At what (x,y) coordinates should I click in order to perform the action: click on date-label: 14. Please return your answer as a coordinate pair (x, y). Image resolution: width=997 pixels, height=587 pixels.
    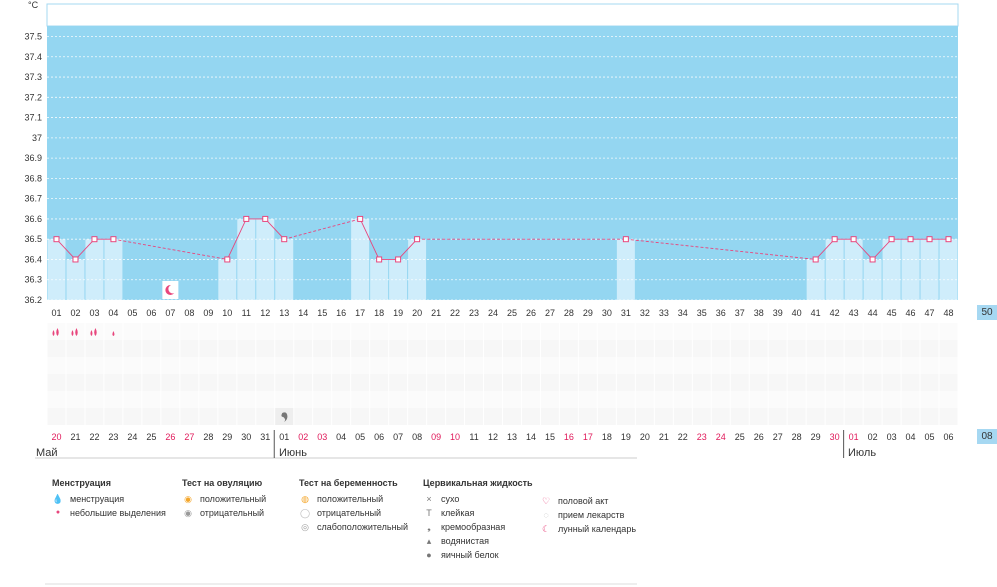
    Looking at the image, I should click on (531, 437).